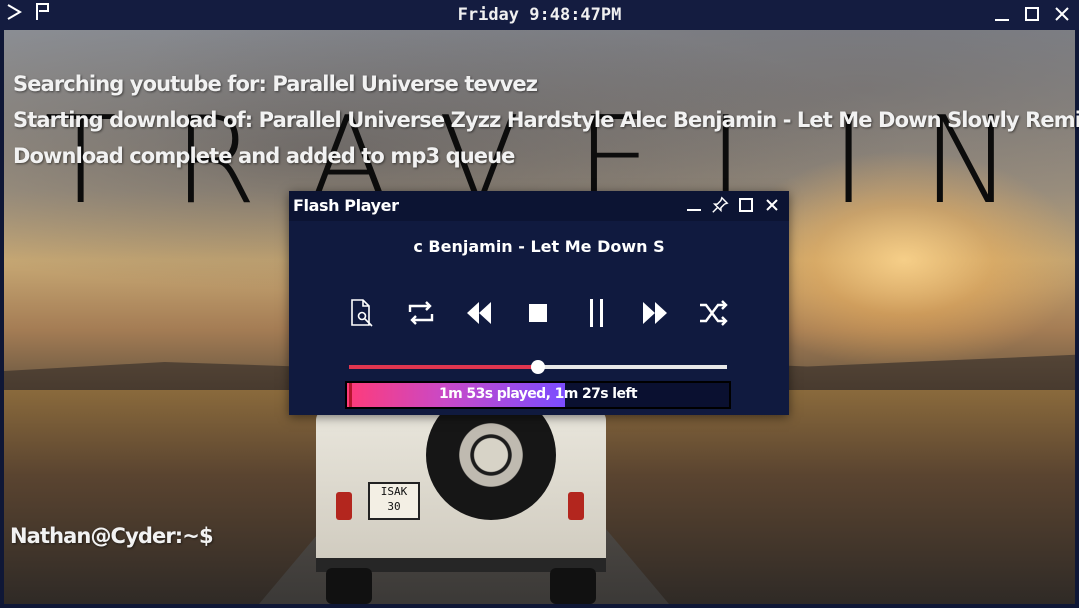 The height and width of the screenshot is (608, 1079). I want to click on shuffle-icon, so click(714, 313).